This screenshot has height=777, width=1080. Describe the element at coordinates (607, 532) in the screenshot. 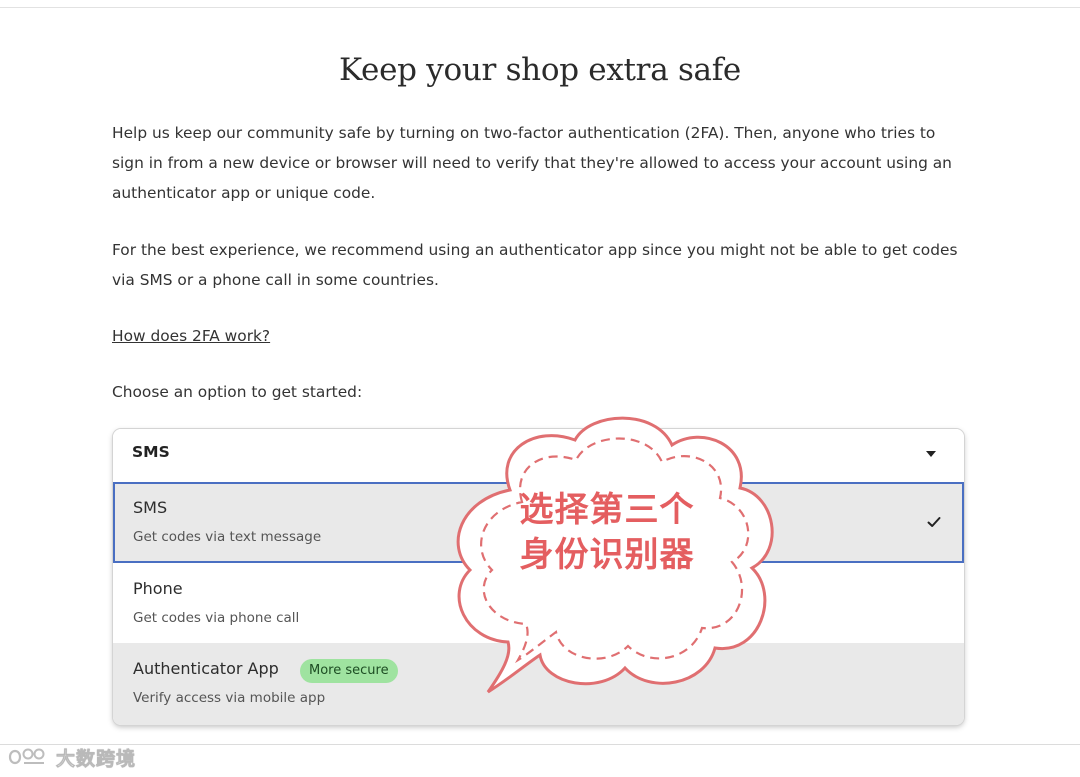

I see `annotation-text: 选择第三个身份识别器` at that location.